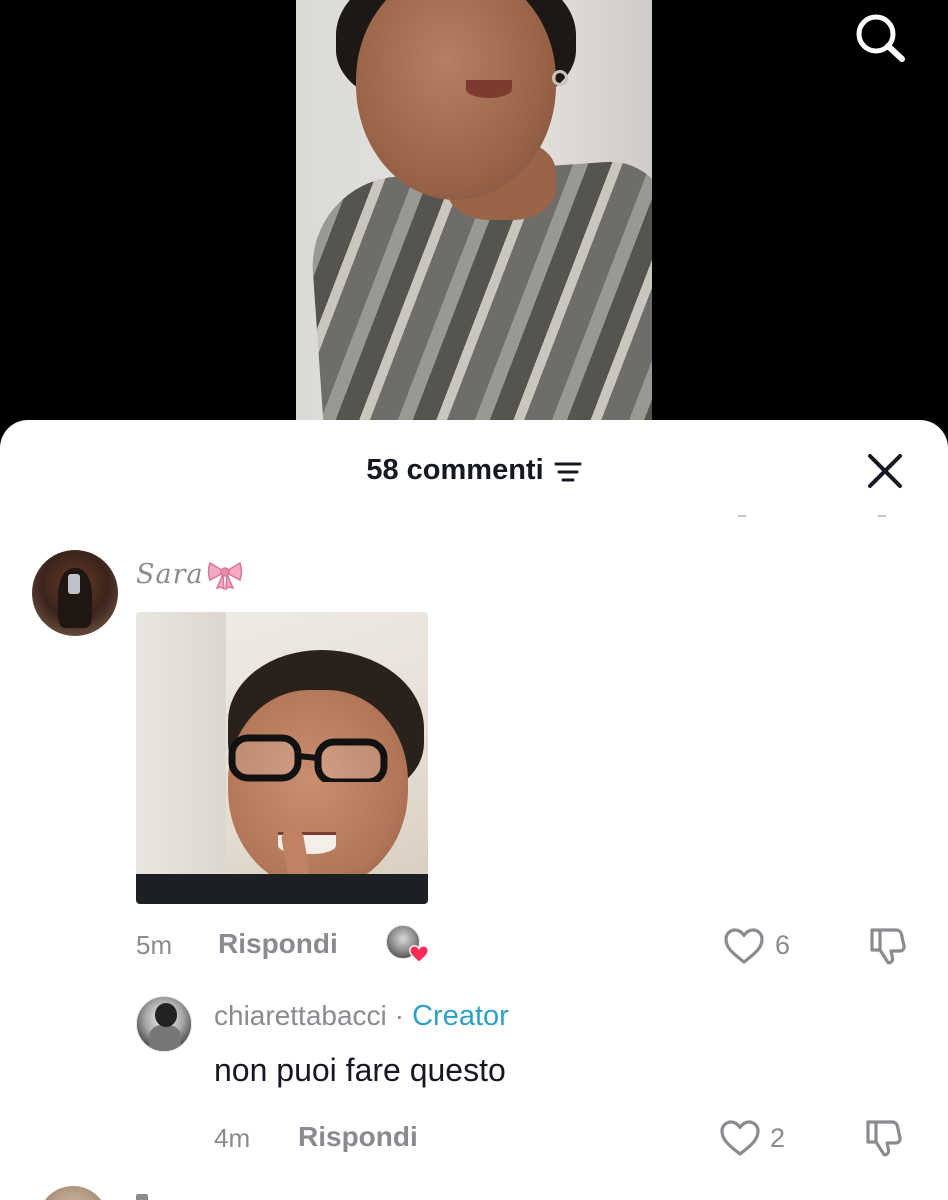 The image size is (948, 1200). I want to click on search-icon, so click(880, 38).